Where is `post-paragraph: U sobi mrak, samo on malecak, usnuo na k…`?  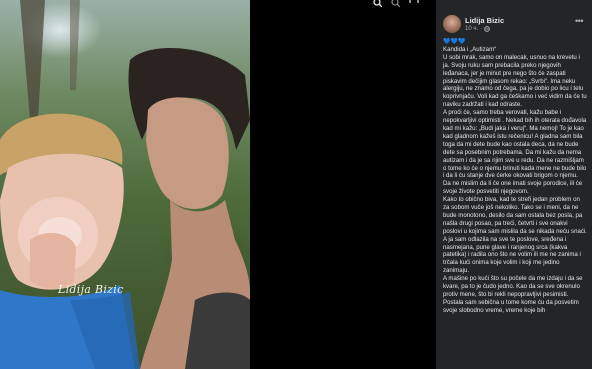 post-paragraph: U sobi mrak, samo on malecak, usnuo na k… is located at coordinates (515, 81).